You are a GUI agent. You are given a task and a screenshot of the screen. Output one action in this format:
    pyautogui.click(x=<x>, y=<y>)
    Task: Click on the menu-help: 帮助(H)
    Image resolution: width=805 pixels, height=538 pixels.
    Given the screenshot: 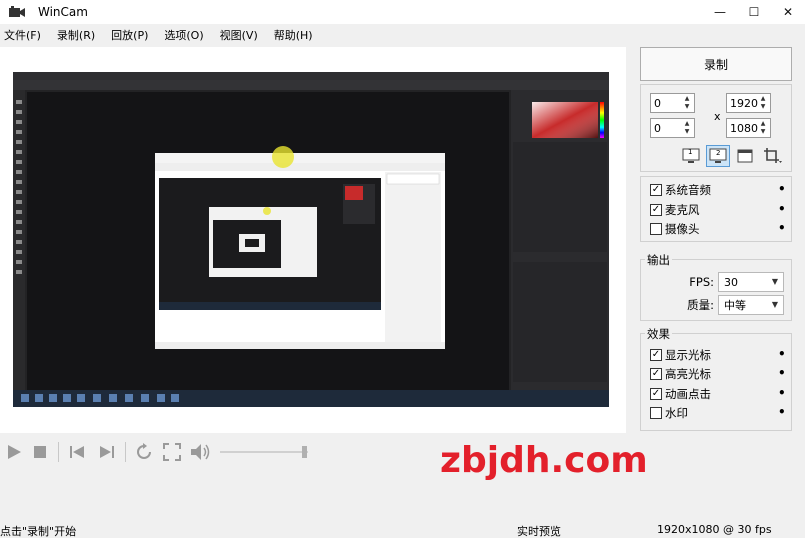 What is the action you would take?
    pyautogui.click(x=293, y=35)
    